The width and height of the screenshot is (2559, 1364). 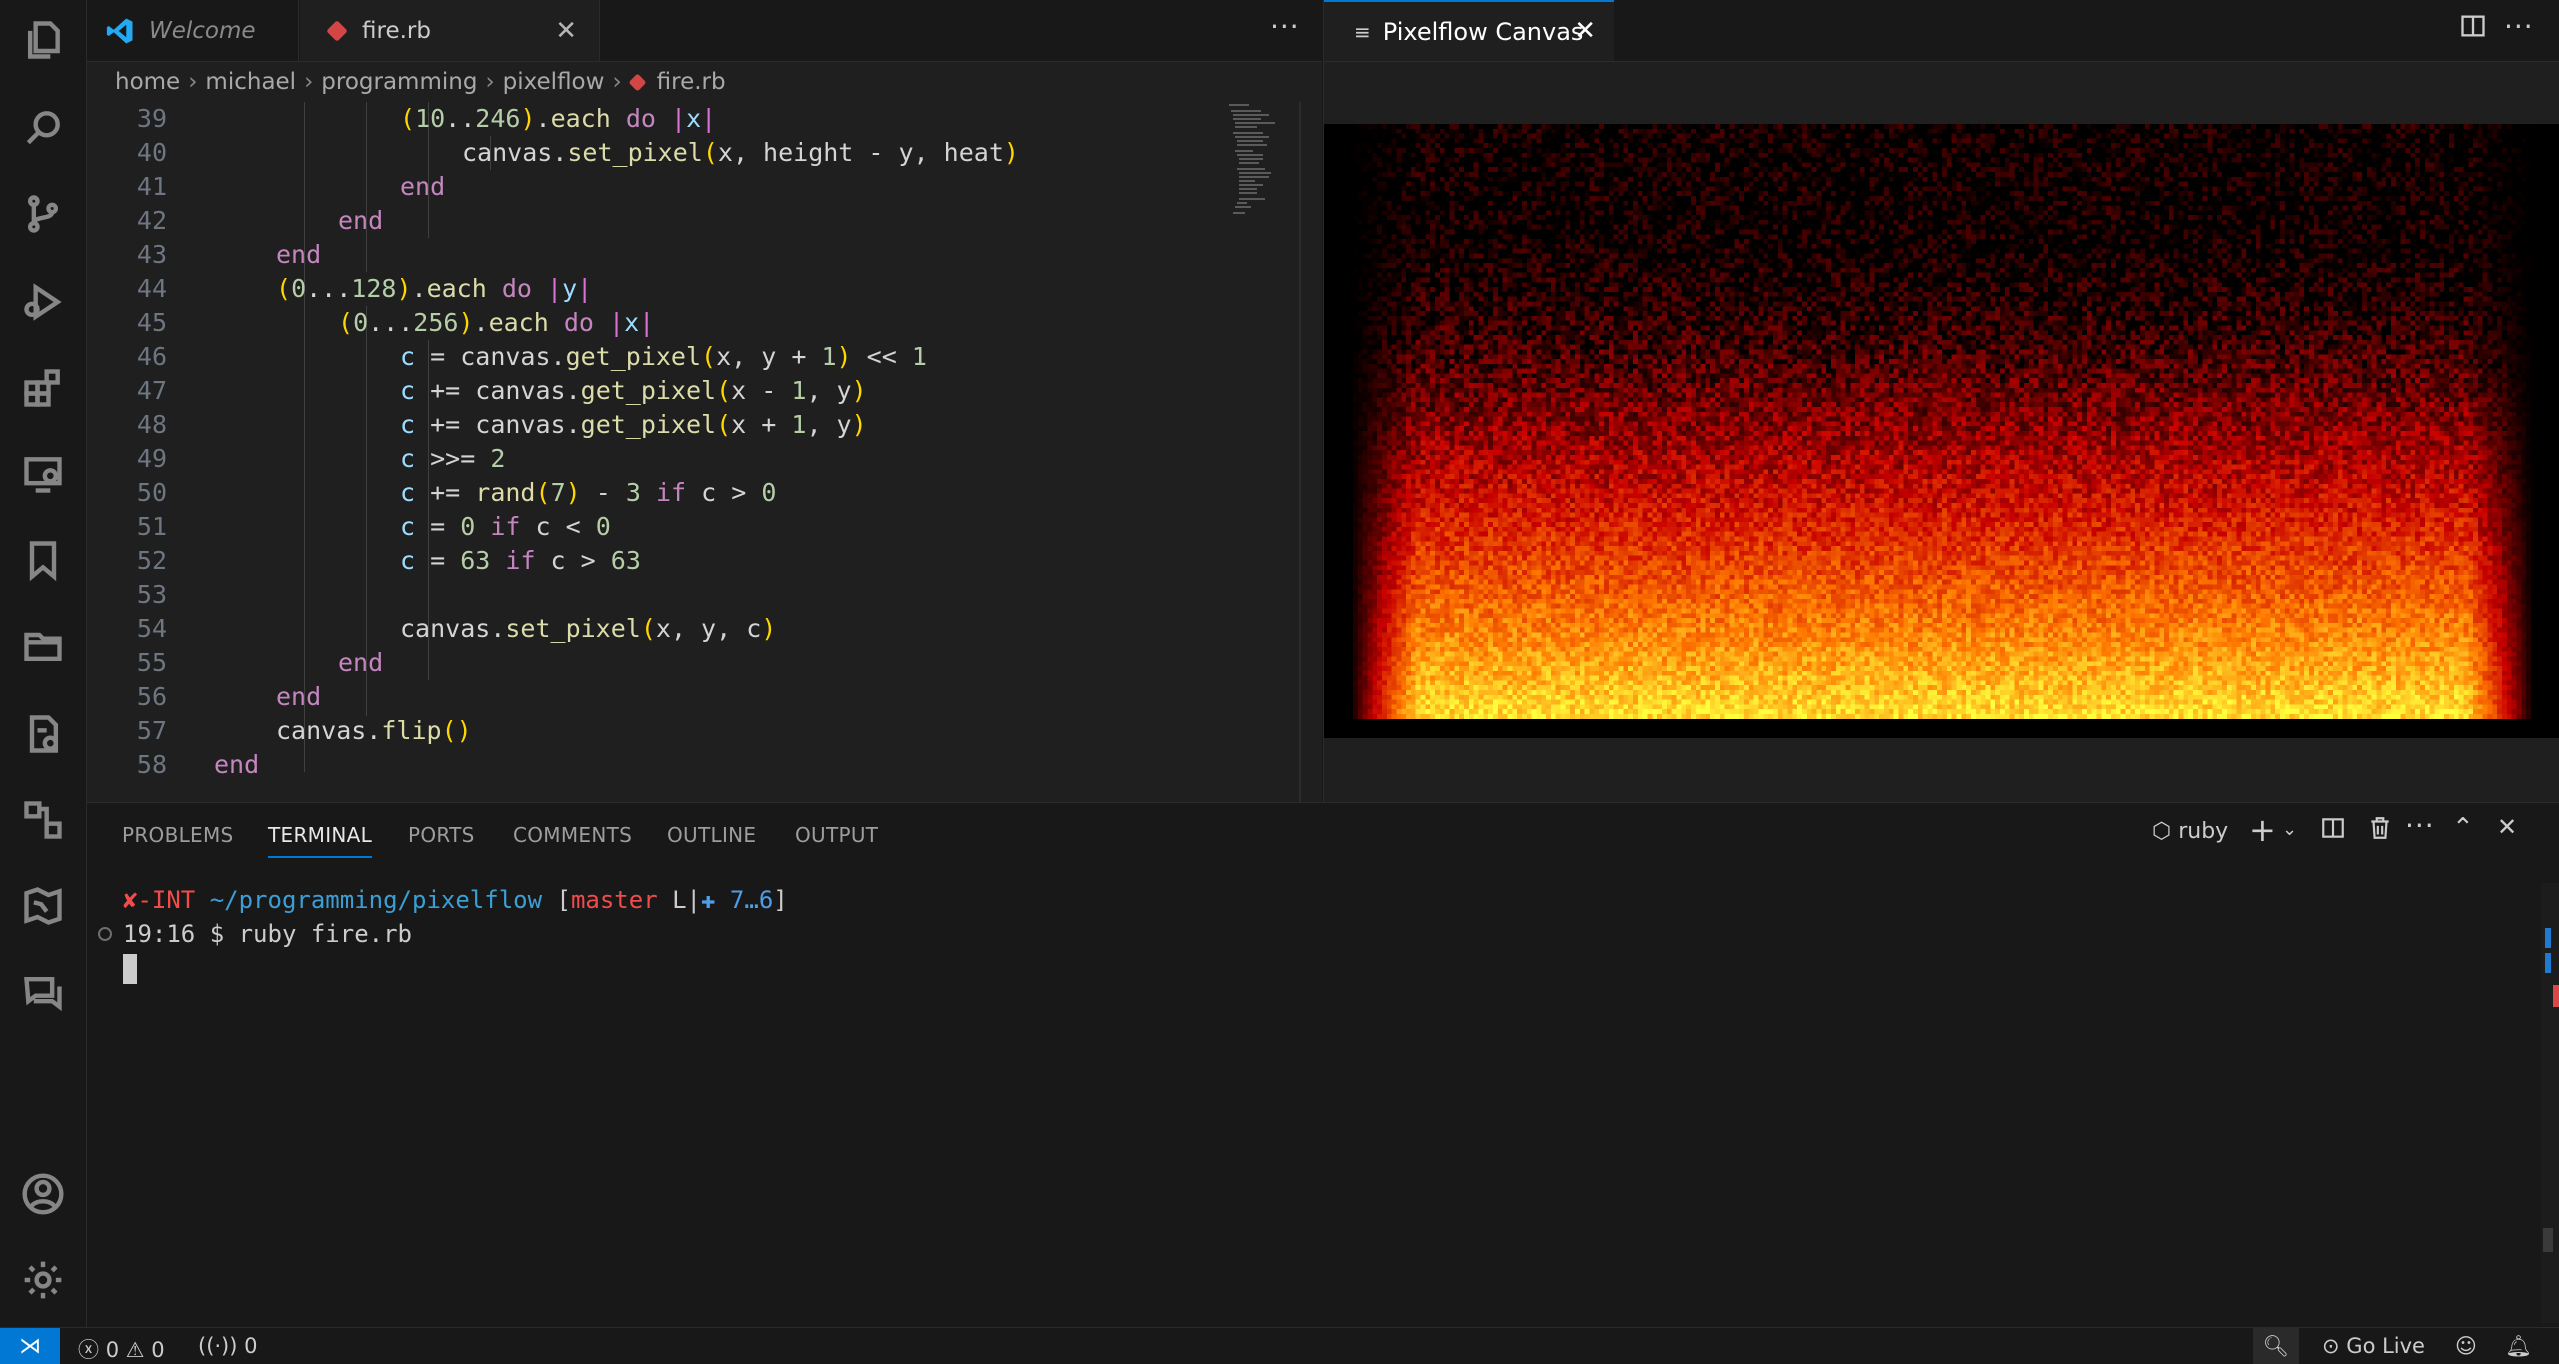 I want to click on tab-ports: PORTS, so click(x=441, y=835).